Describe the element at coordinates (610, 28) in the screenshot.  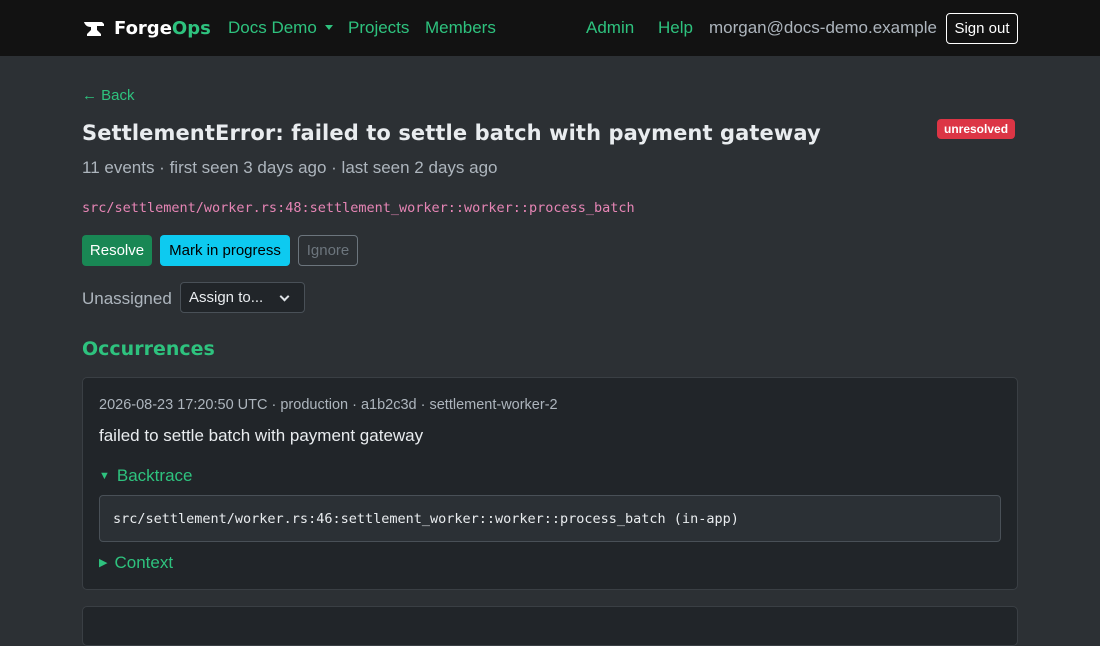
I see `nav-link-admin: Admin` at that location.